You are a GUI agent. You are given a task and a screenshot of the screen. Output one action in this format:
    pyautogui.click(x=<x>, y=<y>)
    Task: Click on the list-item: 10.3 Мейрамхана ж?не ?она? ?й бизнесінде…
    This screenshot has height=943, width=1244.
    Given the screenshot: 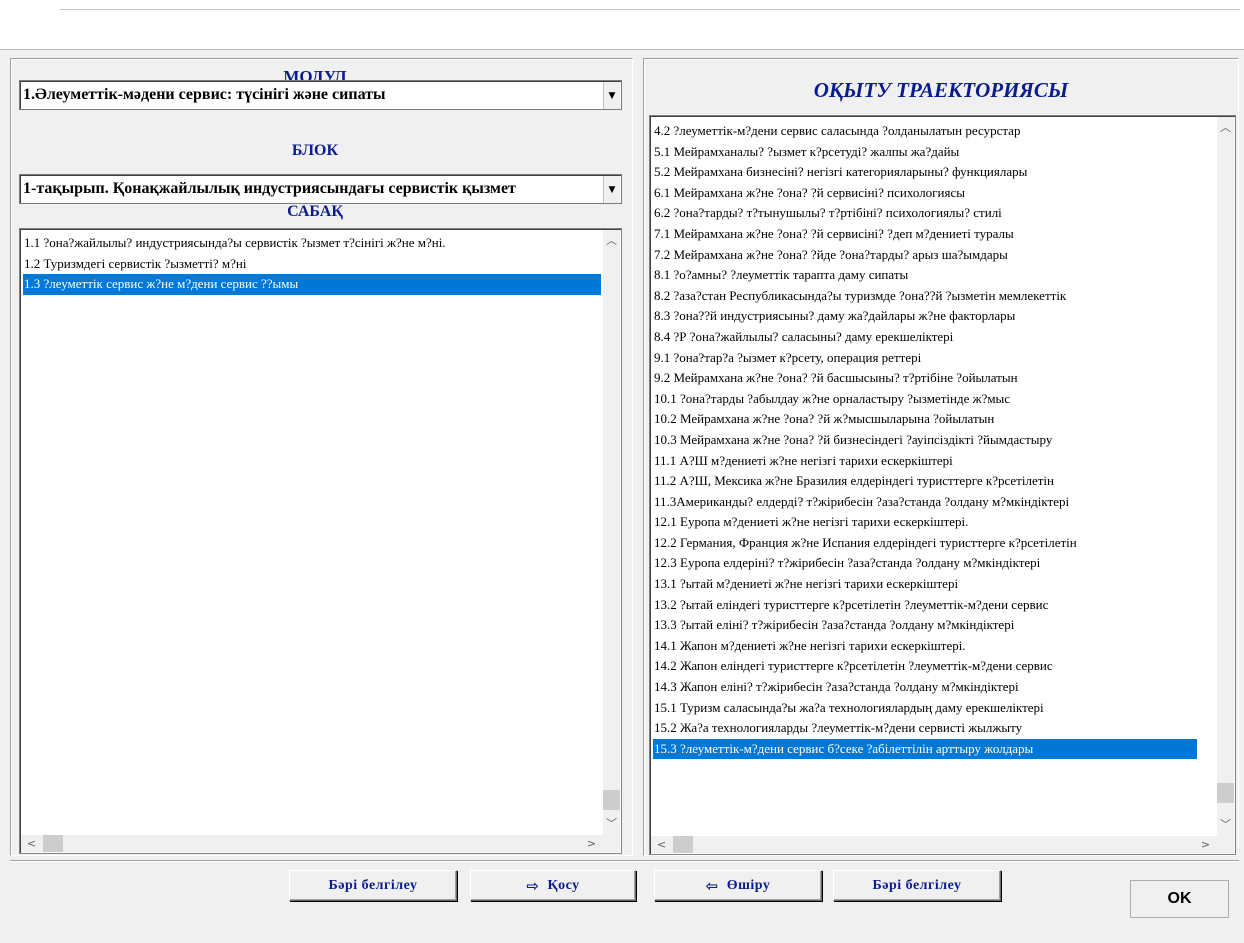 What is the action you would take?
    pyautogui.click(x=925, y=440)
    